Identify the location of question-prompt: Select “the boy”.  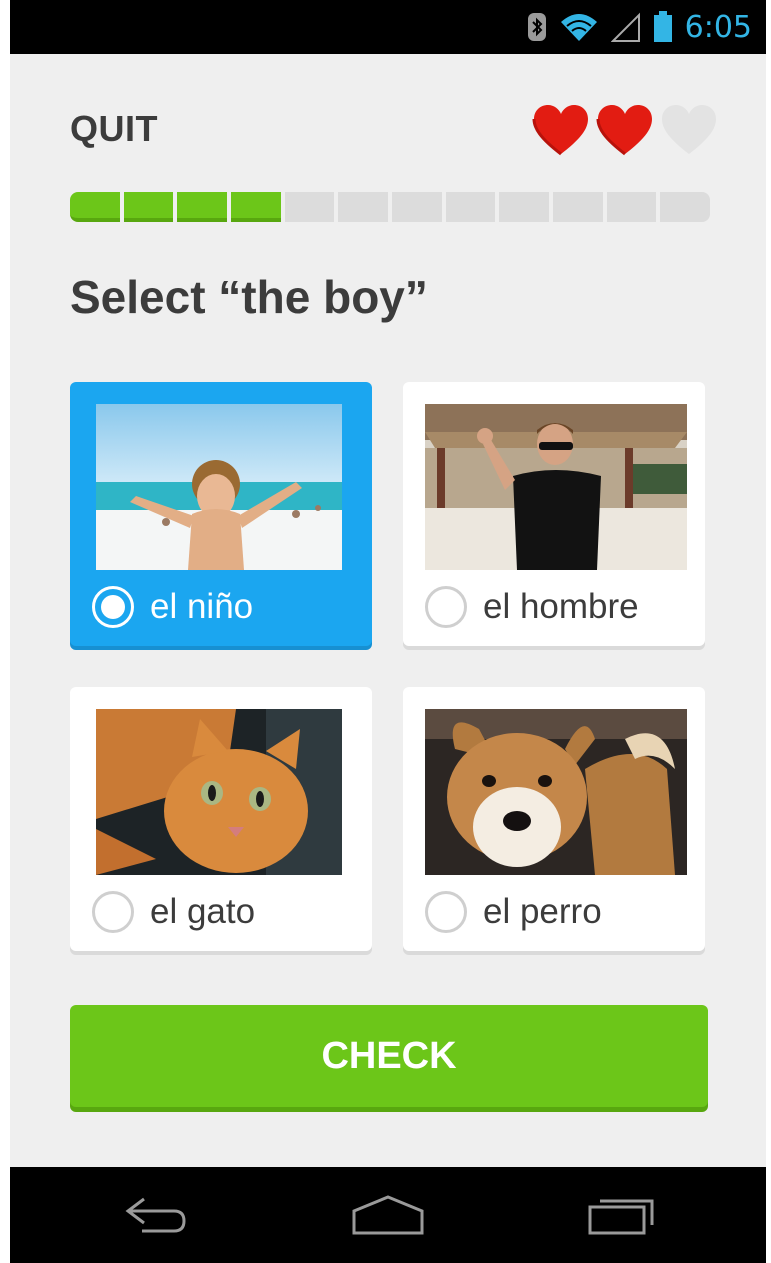
(249, 297).